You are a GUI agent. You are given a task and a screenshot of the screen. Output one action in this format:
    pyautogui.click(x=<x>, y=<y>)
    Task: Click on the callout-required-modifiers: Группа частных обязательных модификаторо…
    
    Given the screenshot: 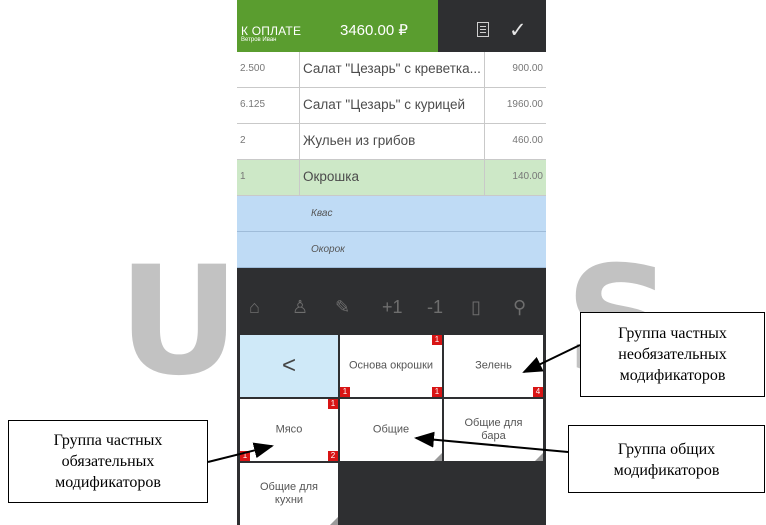 What is the action you would take?
    pyautogui.click(x=108, y=461)
    